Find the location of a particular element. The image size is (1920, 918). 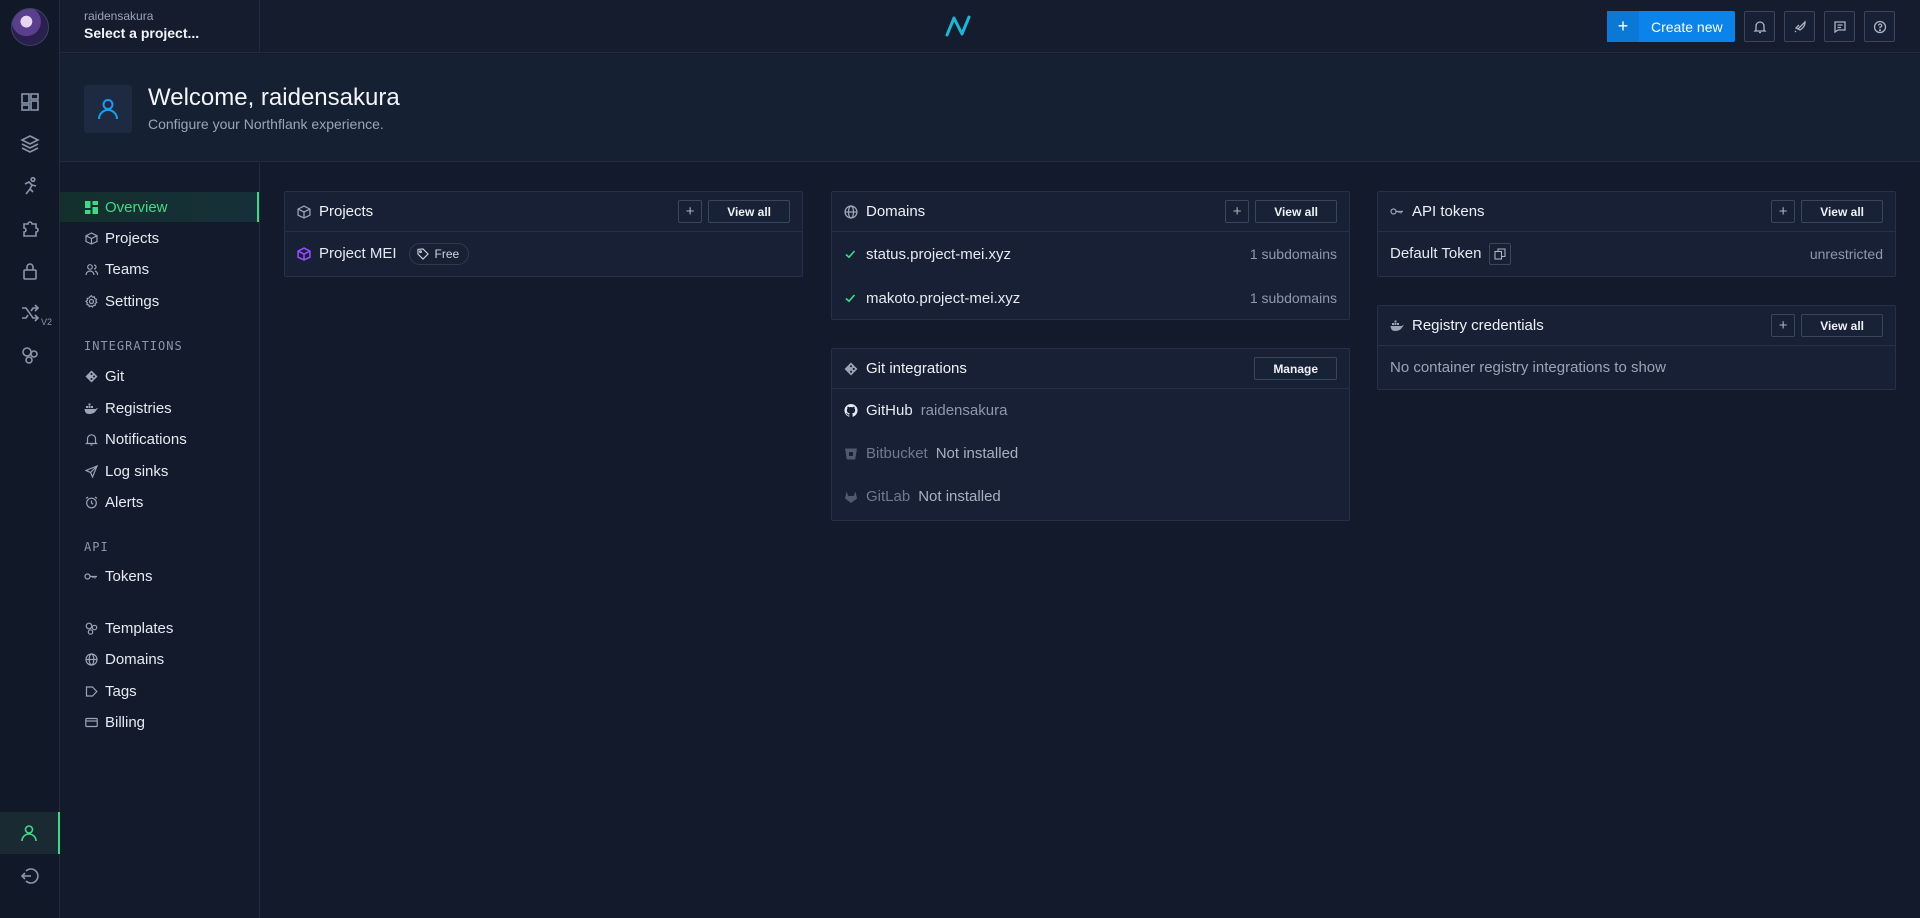

token-scope: unrestricted is located at coordinates (1846, 253).